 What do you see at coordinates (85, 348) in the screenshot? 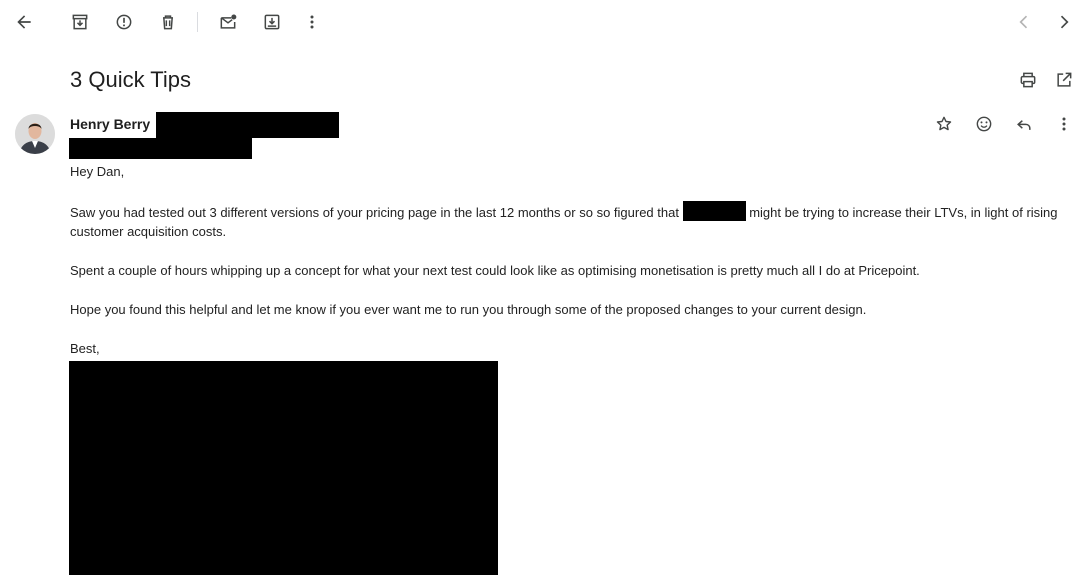
I see `signoff: Best,` at bounding box center [85, 348].